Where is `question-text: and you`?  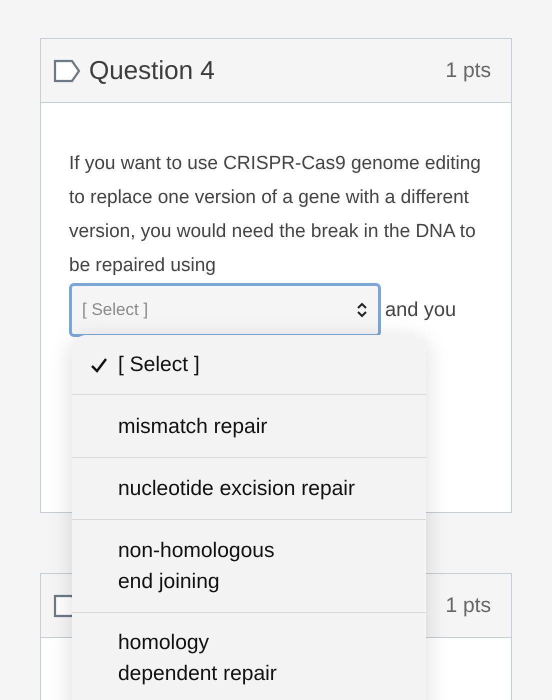
question-text: and you is located at coordinates (420, 310).